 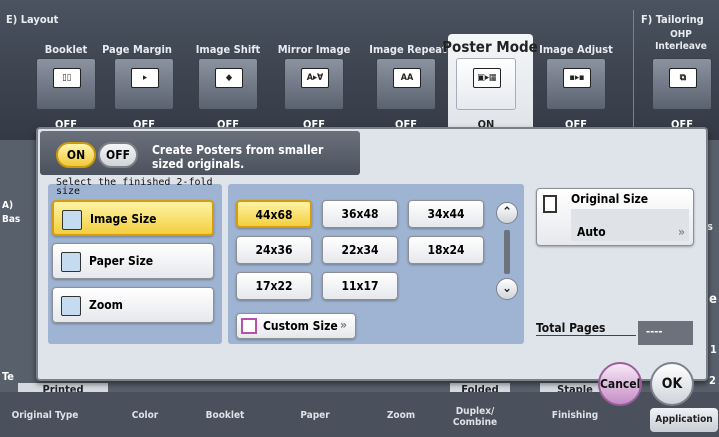 What do you see at coordinates (683, 78) in the screenshot?
I see `ohp-interleave-icon: ⧉` at bounding box center [683, 78].